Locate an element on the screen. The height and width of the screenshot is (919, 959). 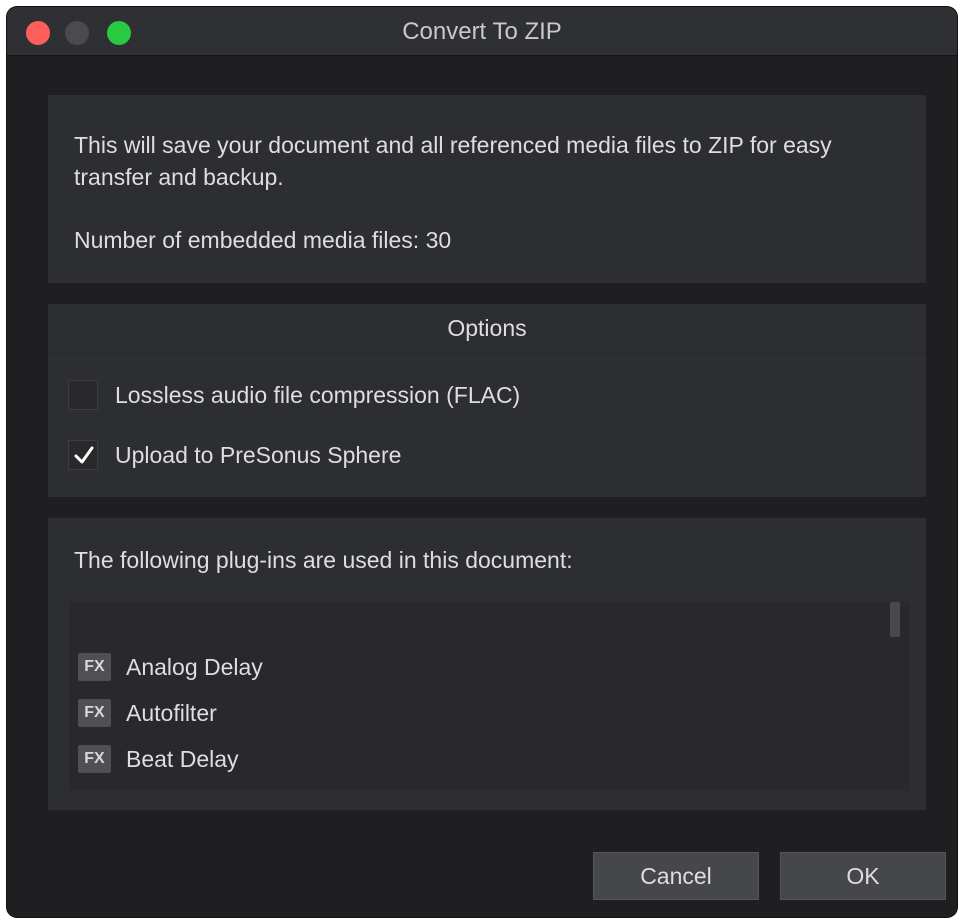
option-flac: Lossless audio file compression (FLAC) is located at coordinates (294, 395).